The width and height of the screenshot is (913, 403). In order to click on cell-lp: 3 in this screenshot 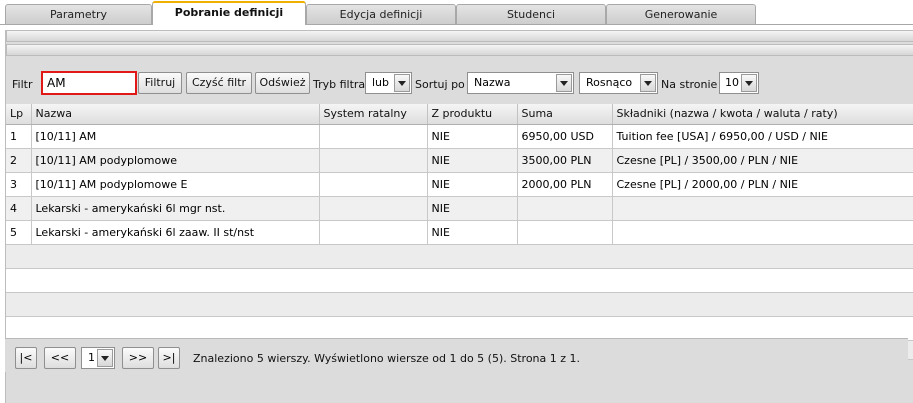, I will do `click(19, 184)`.